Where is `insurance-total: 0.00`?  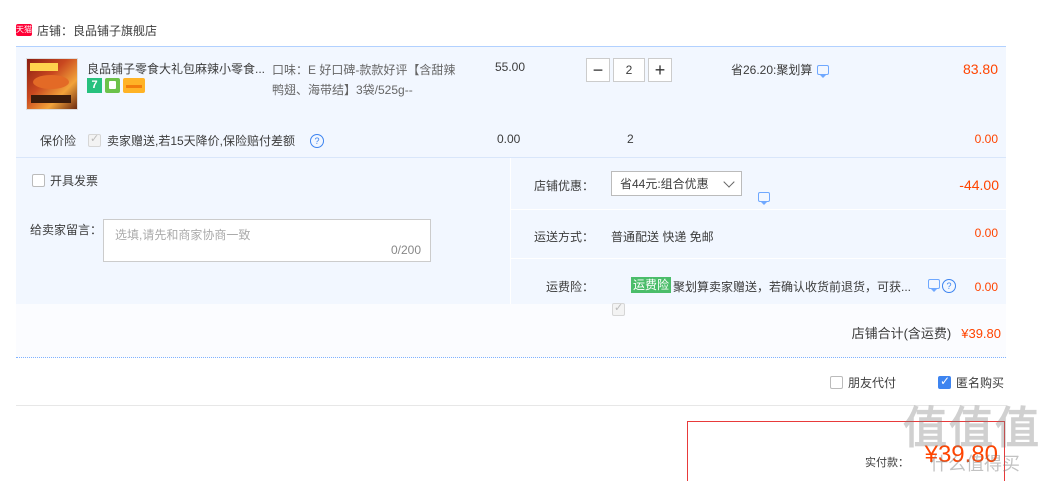
insurance-total: 0.00 is located at coordinates (986, 139).